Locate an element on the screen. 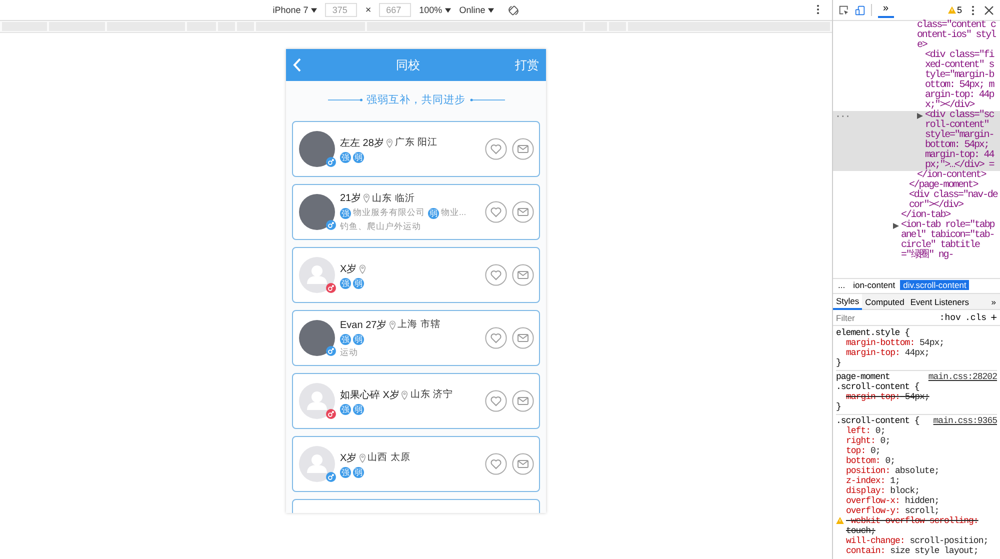  user-location: 山东 济宁 is located at coordinates (432, 394).